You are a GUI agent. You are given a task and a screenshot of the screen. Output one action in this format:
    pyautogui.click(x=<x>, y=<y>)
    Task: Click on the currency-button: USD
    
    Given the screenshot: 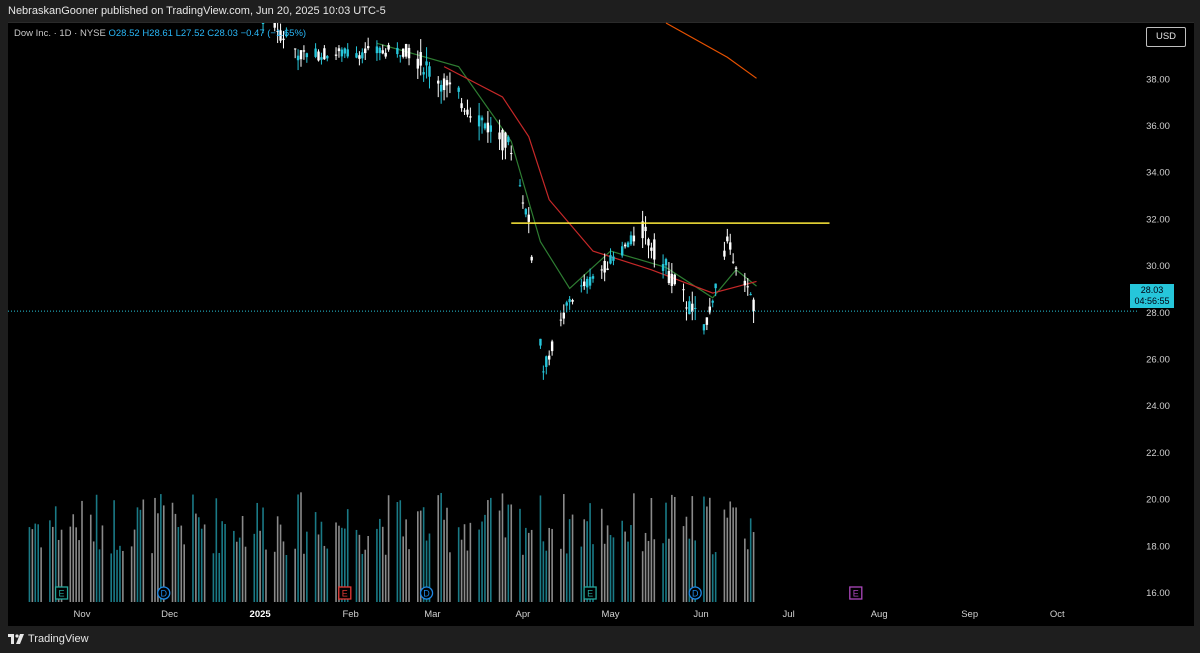 What is the action you would take?
    pyautogui.click(x=1166, y=37)
    